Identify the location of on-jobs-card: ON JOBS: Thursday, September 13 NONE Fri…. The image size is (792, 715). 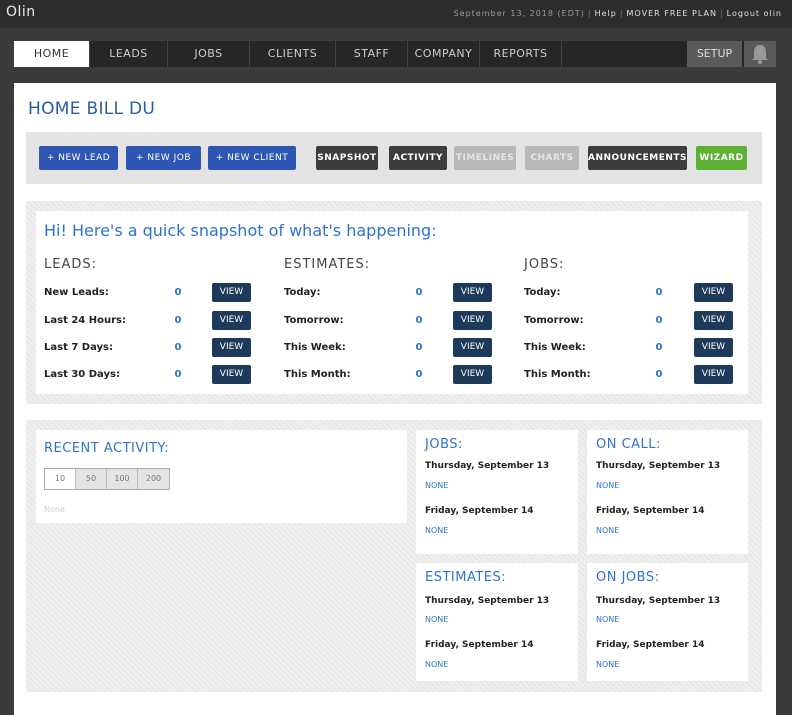
(667, 622).